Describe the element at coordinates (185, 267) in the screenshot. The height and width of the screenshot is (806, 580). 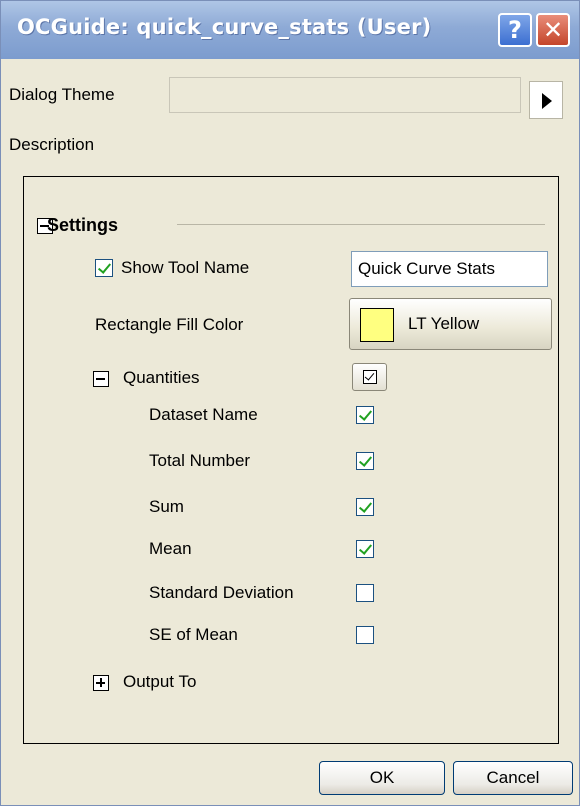
I see `show-tool-name-label: Show Tool Name` at that location.